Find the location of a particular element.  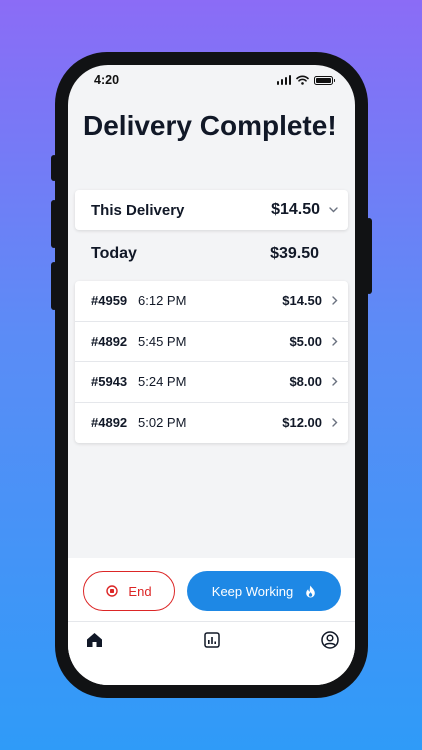

status-icons is located at coordinates (305, 80).